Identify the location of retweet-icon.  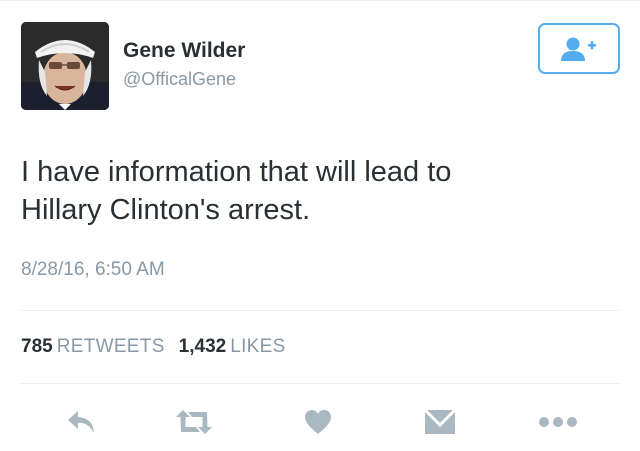
(194, 422).